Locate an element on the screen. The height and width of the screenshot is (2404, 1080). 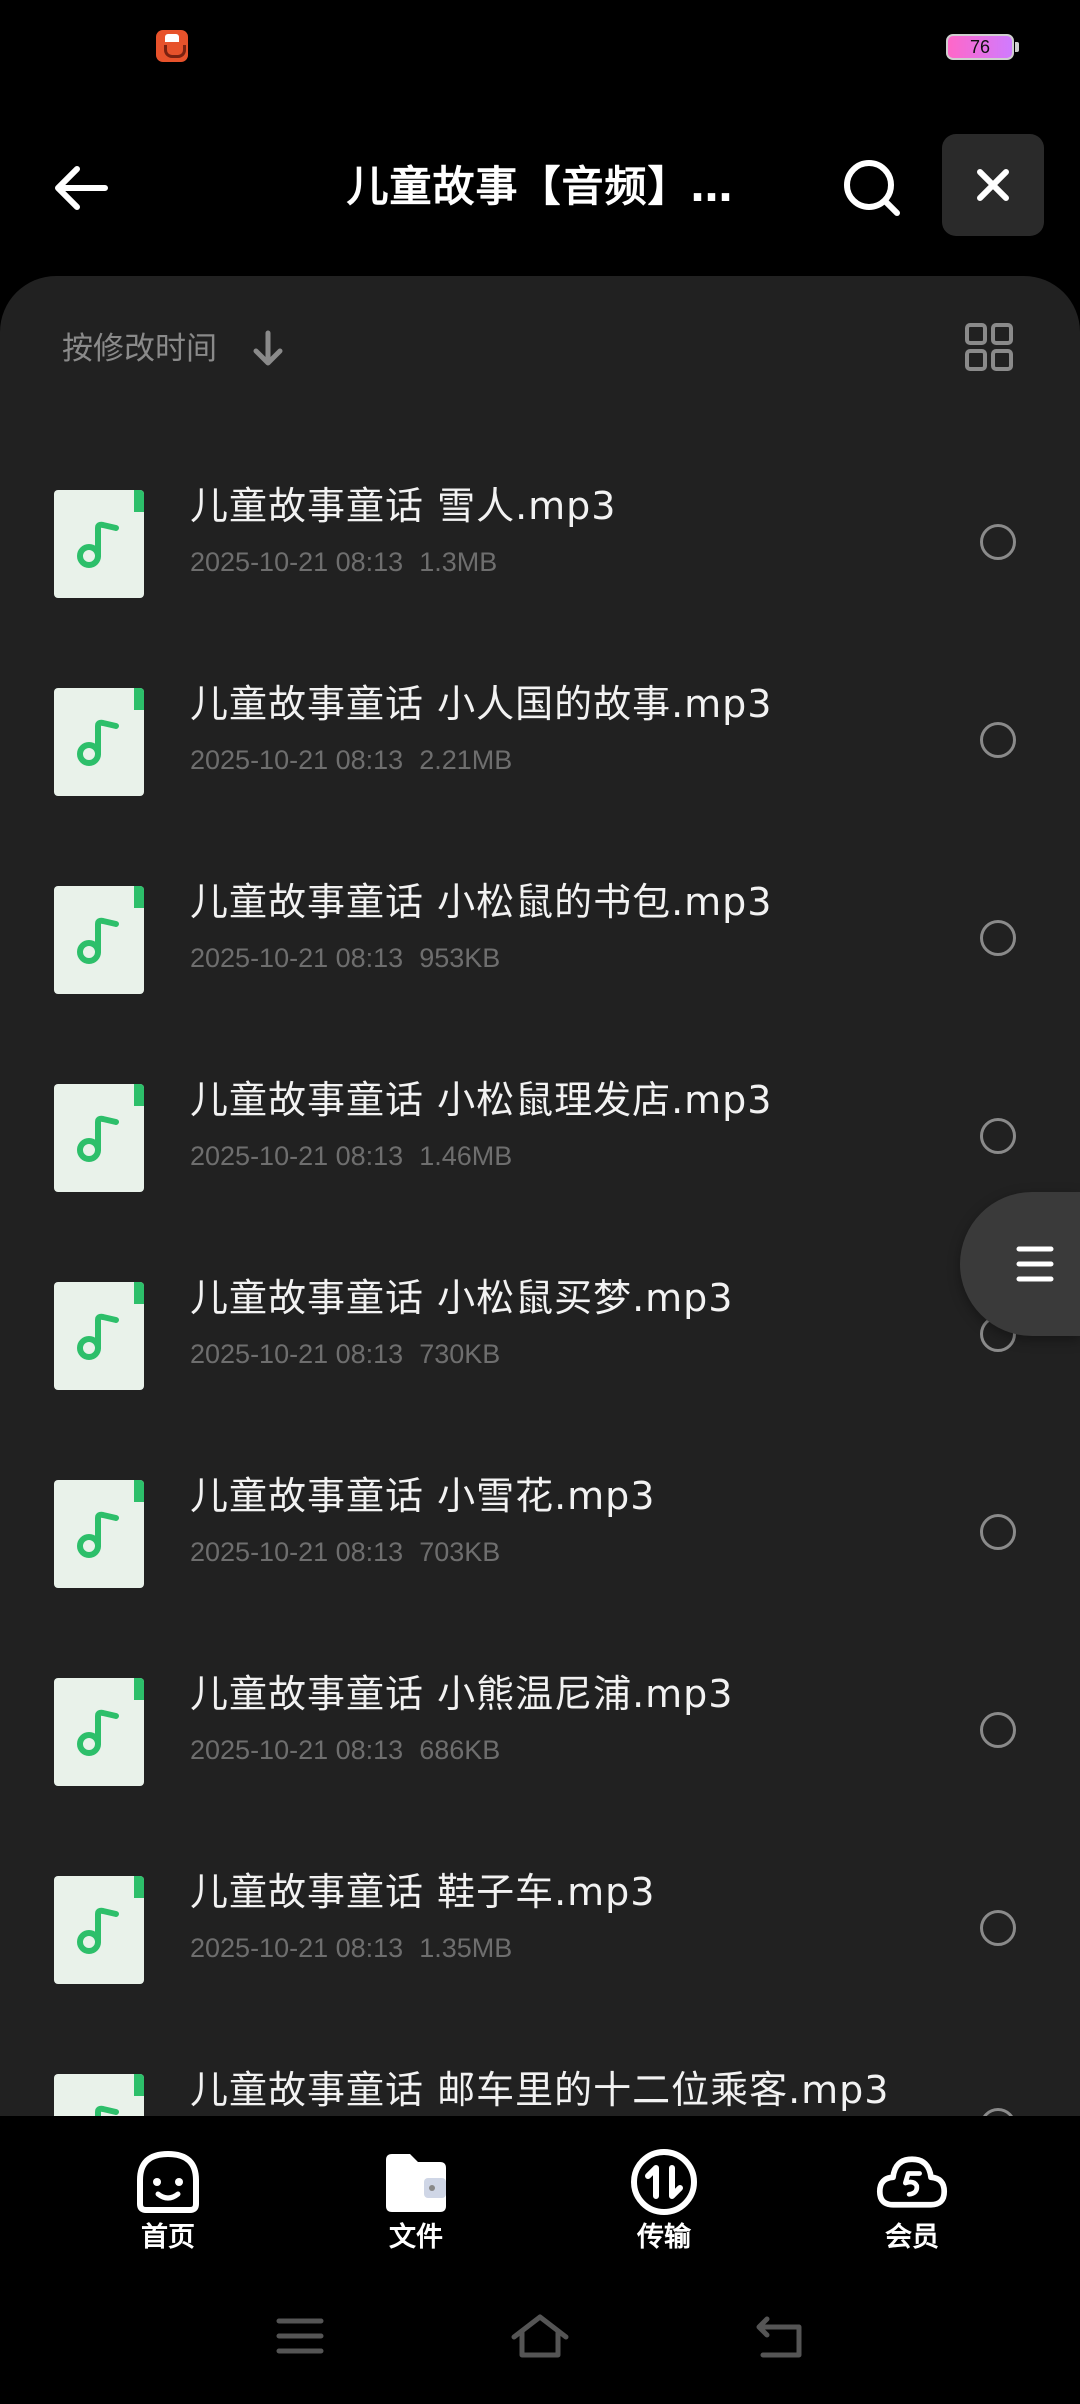
sort-bar: 按修改时间 is located at coordinates (540, 346).